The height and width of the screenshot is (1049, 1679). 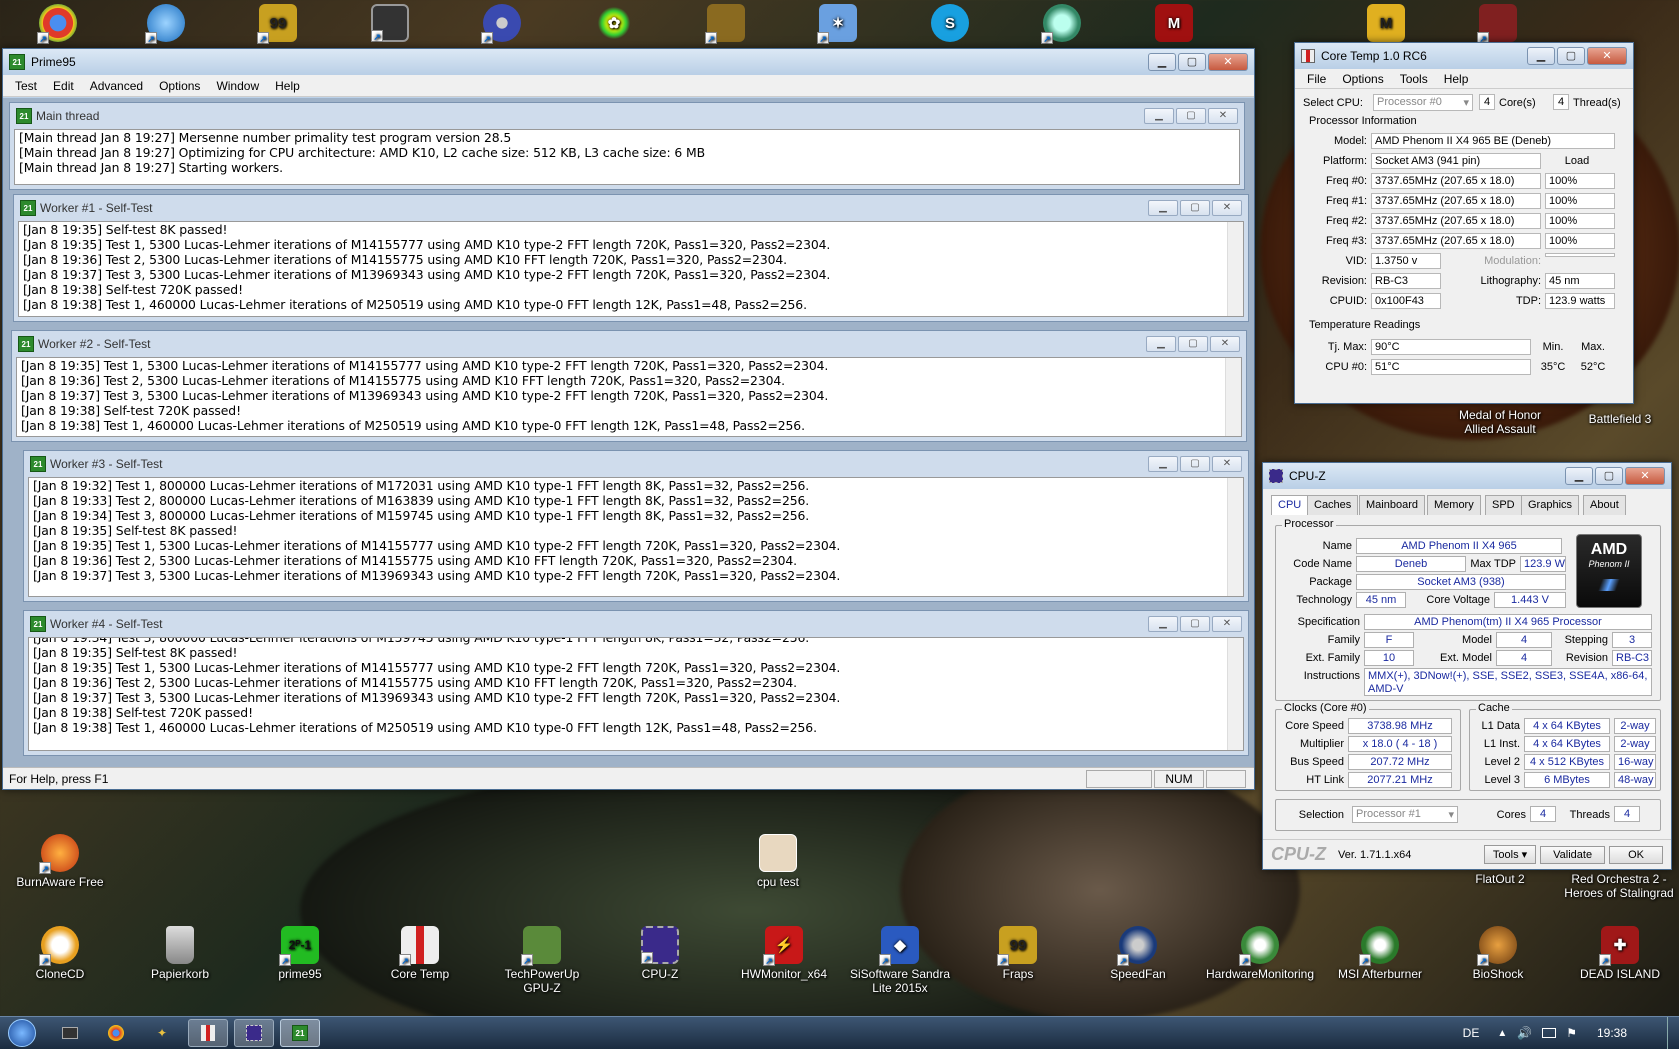 What do you see at coordinates (1502, 1033) in the screenshot?
I see `tray-expand-icon: ▲` at bounding box center [1502, 1033].